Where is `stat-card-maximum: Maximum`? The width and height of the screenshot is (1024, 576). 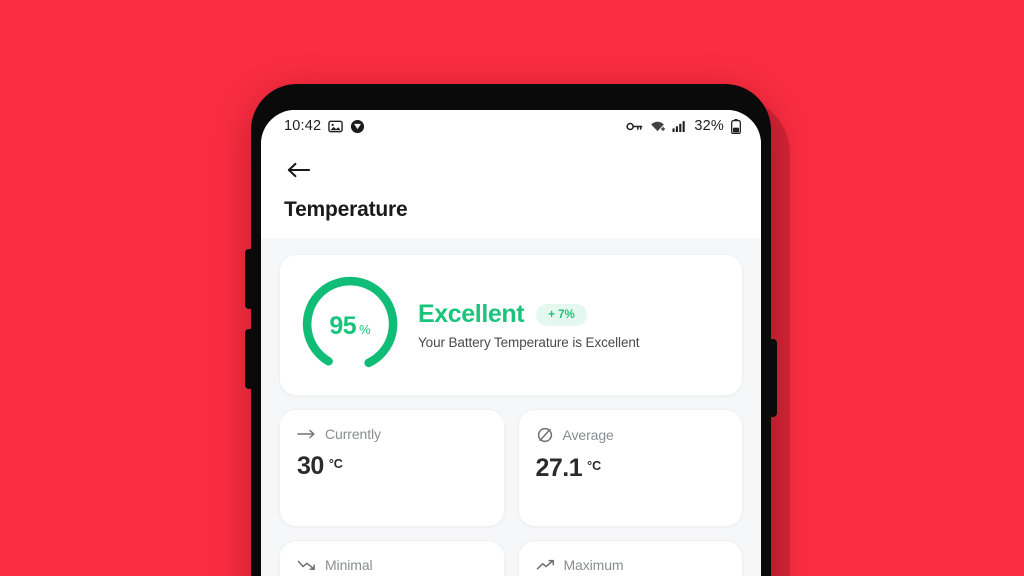 stat-card-maximum: Maximum is located at coordinates (630, 558).